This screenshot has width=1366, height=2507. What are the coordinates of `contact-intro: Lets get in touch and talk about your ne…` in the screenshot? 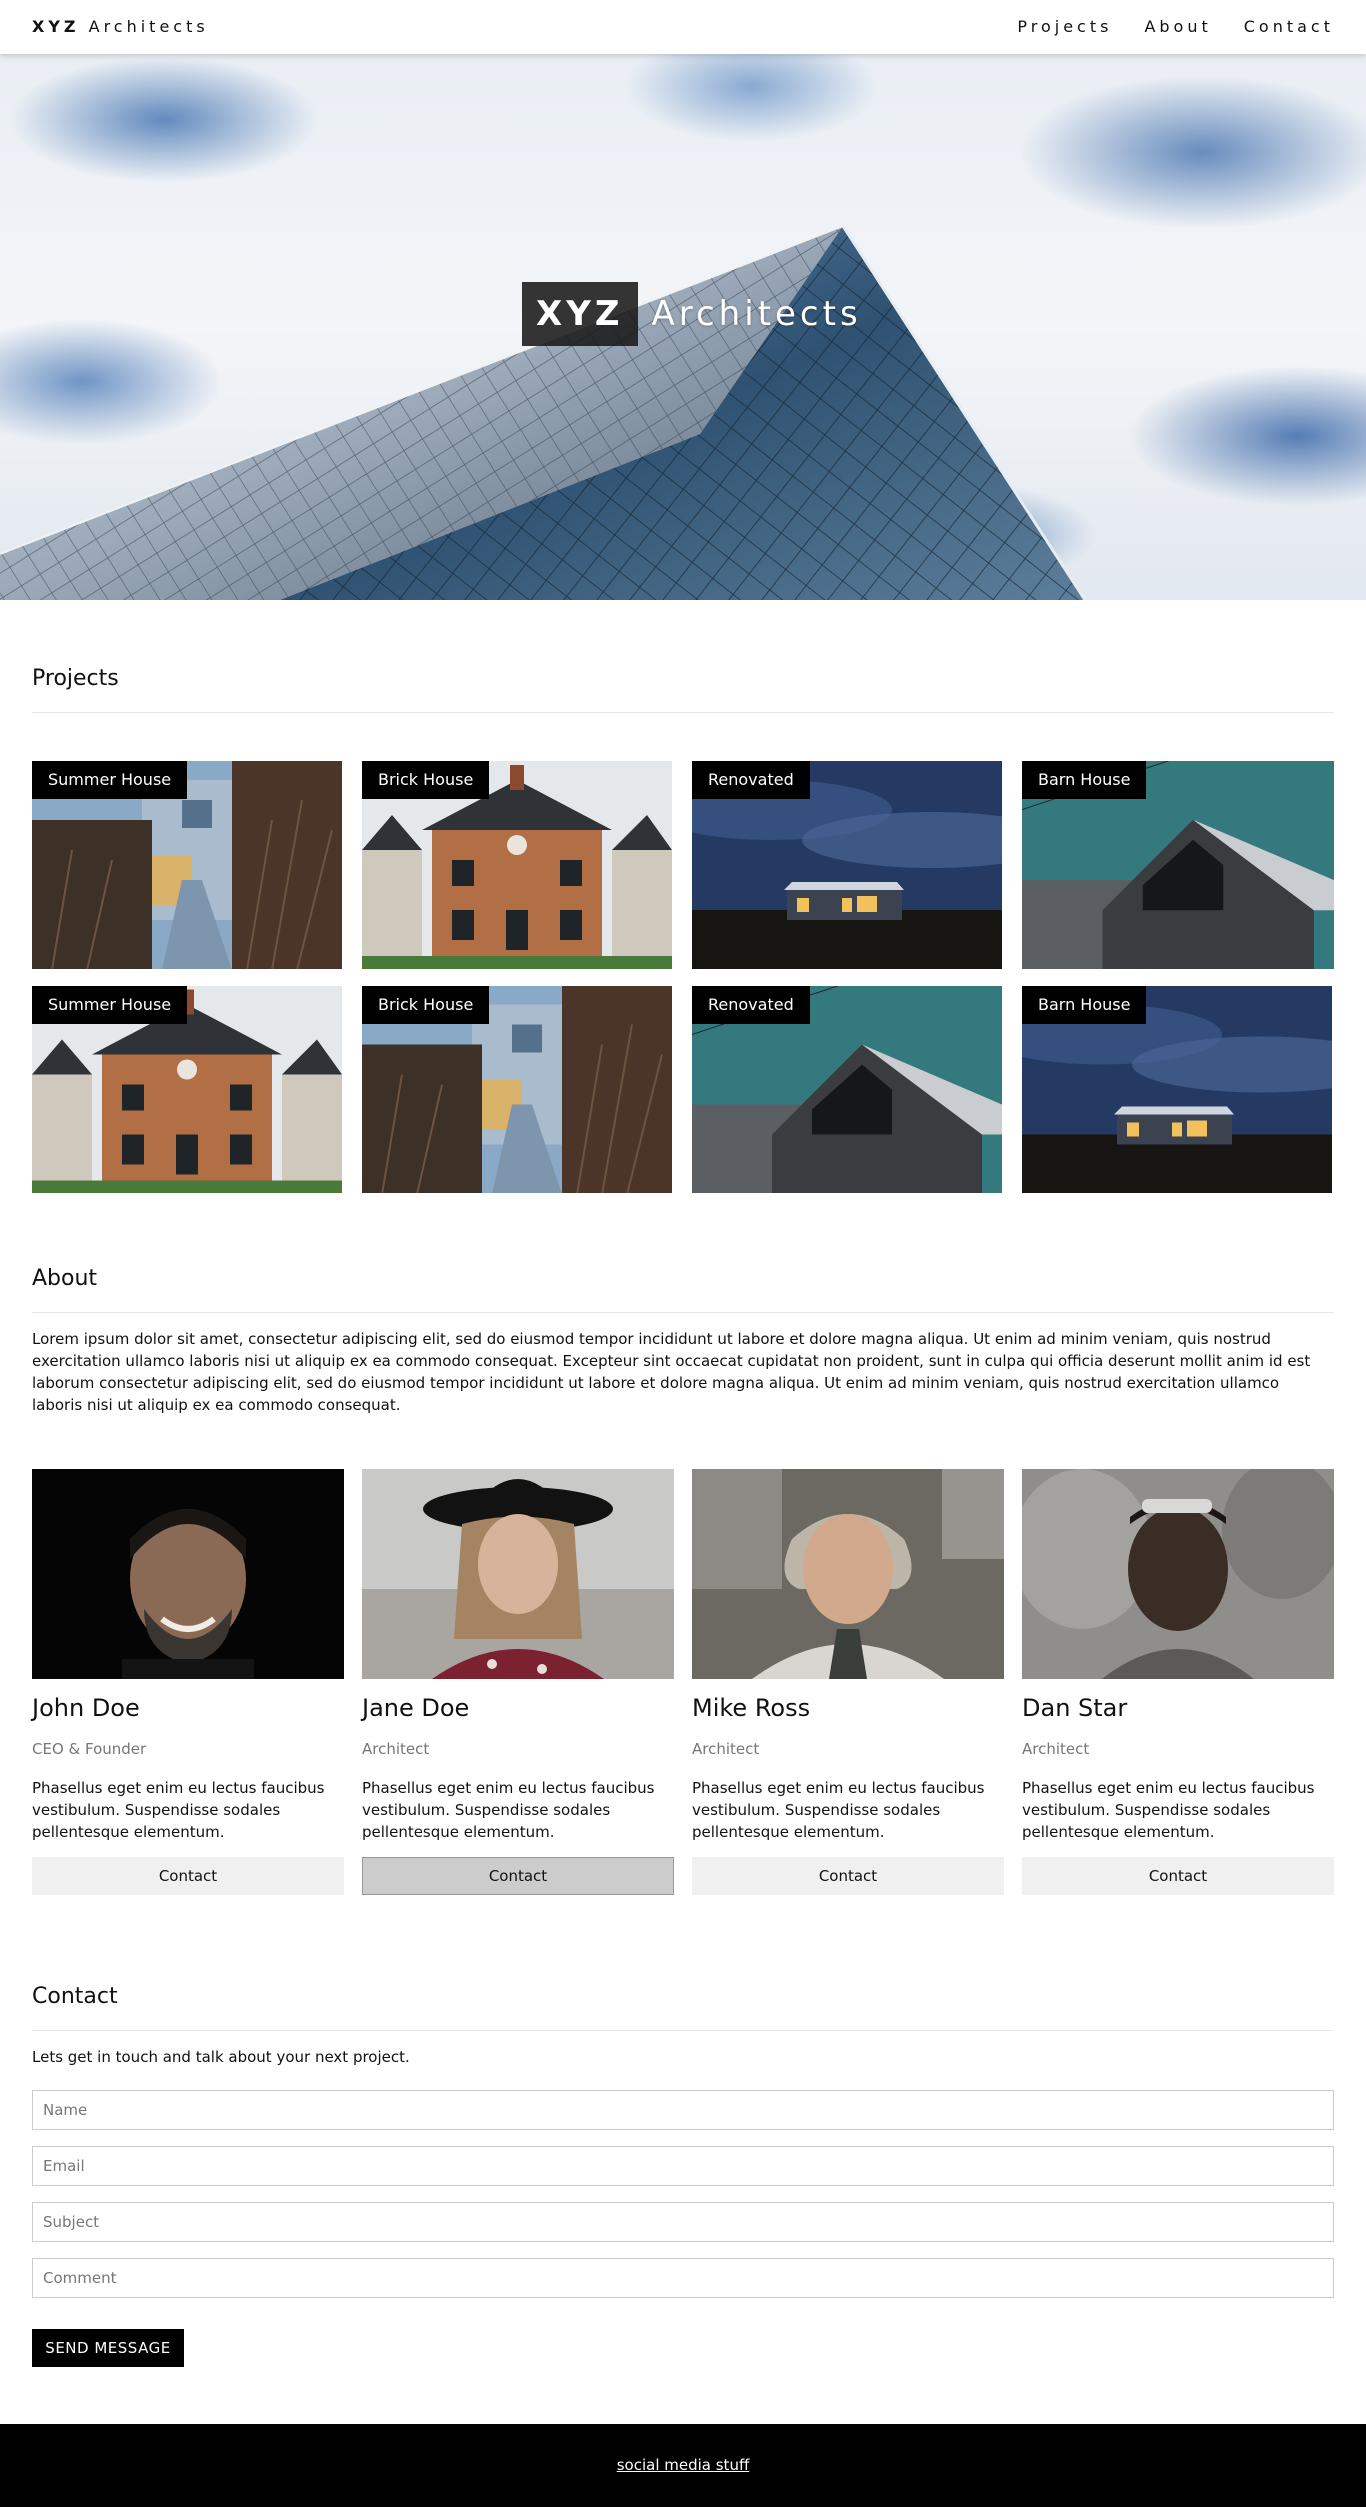 It's located at (221, 2057).